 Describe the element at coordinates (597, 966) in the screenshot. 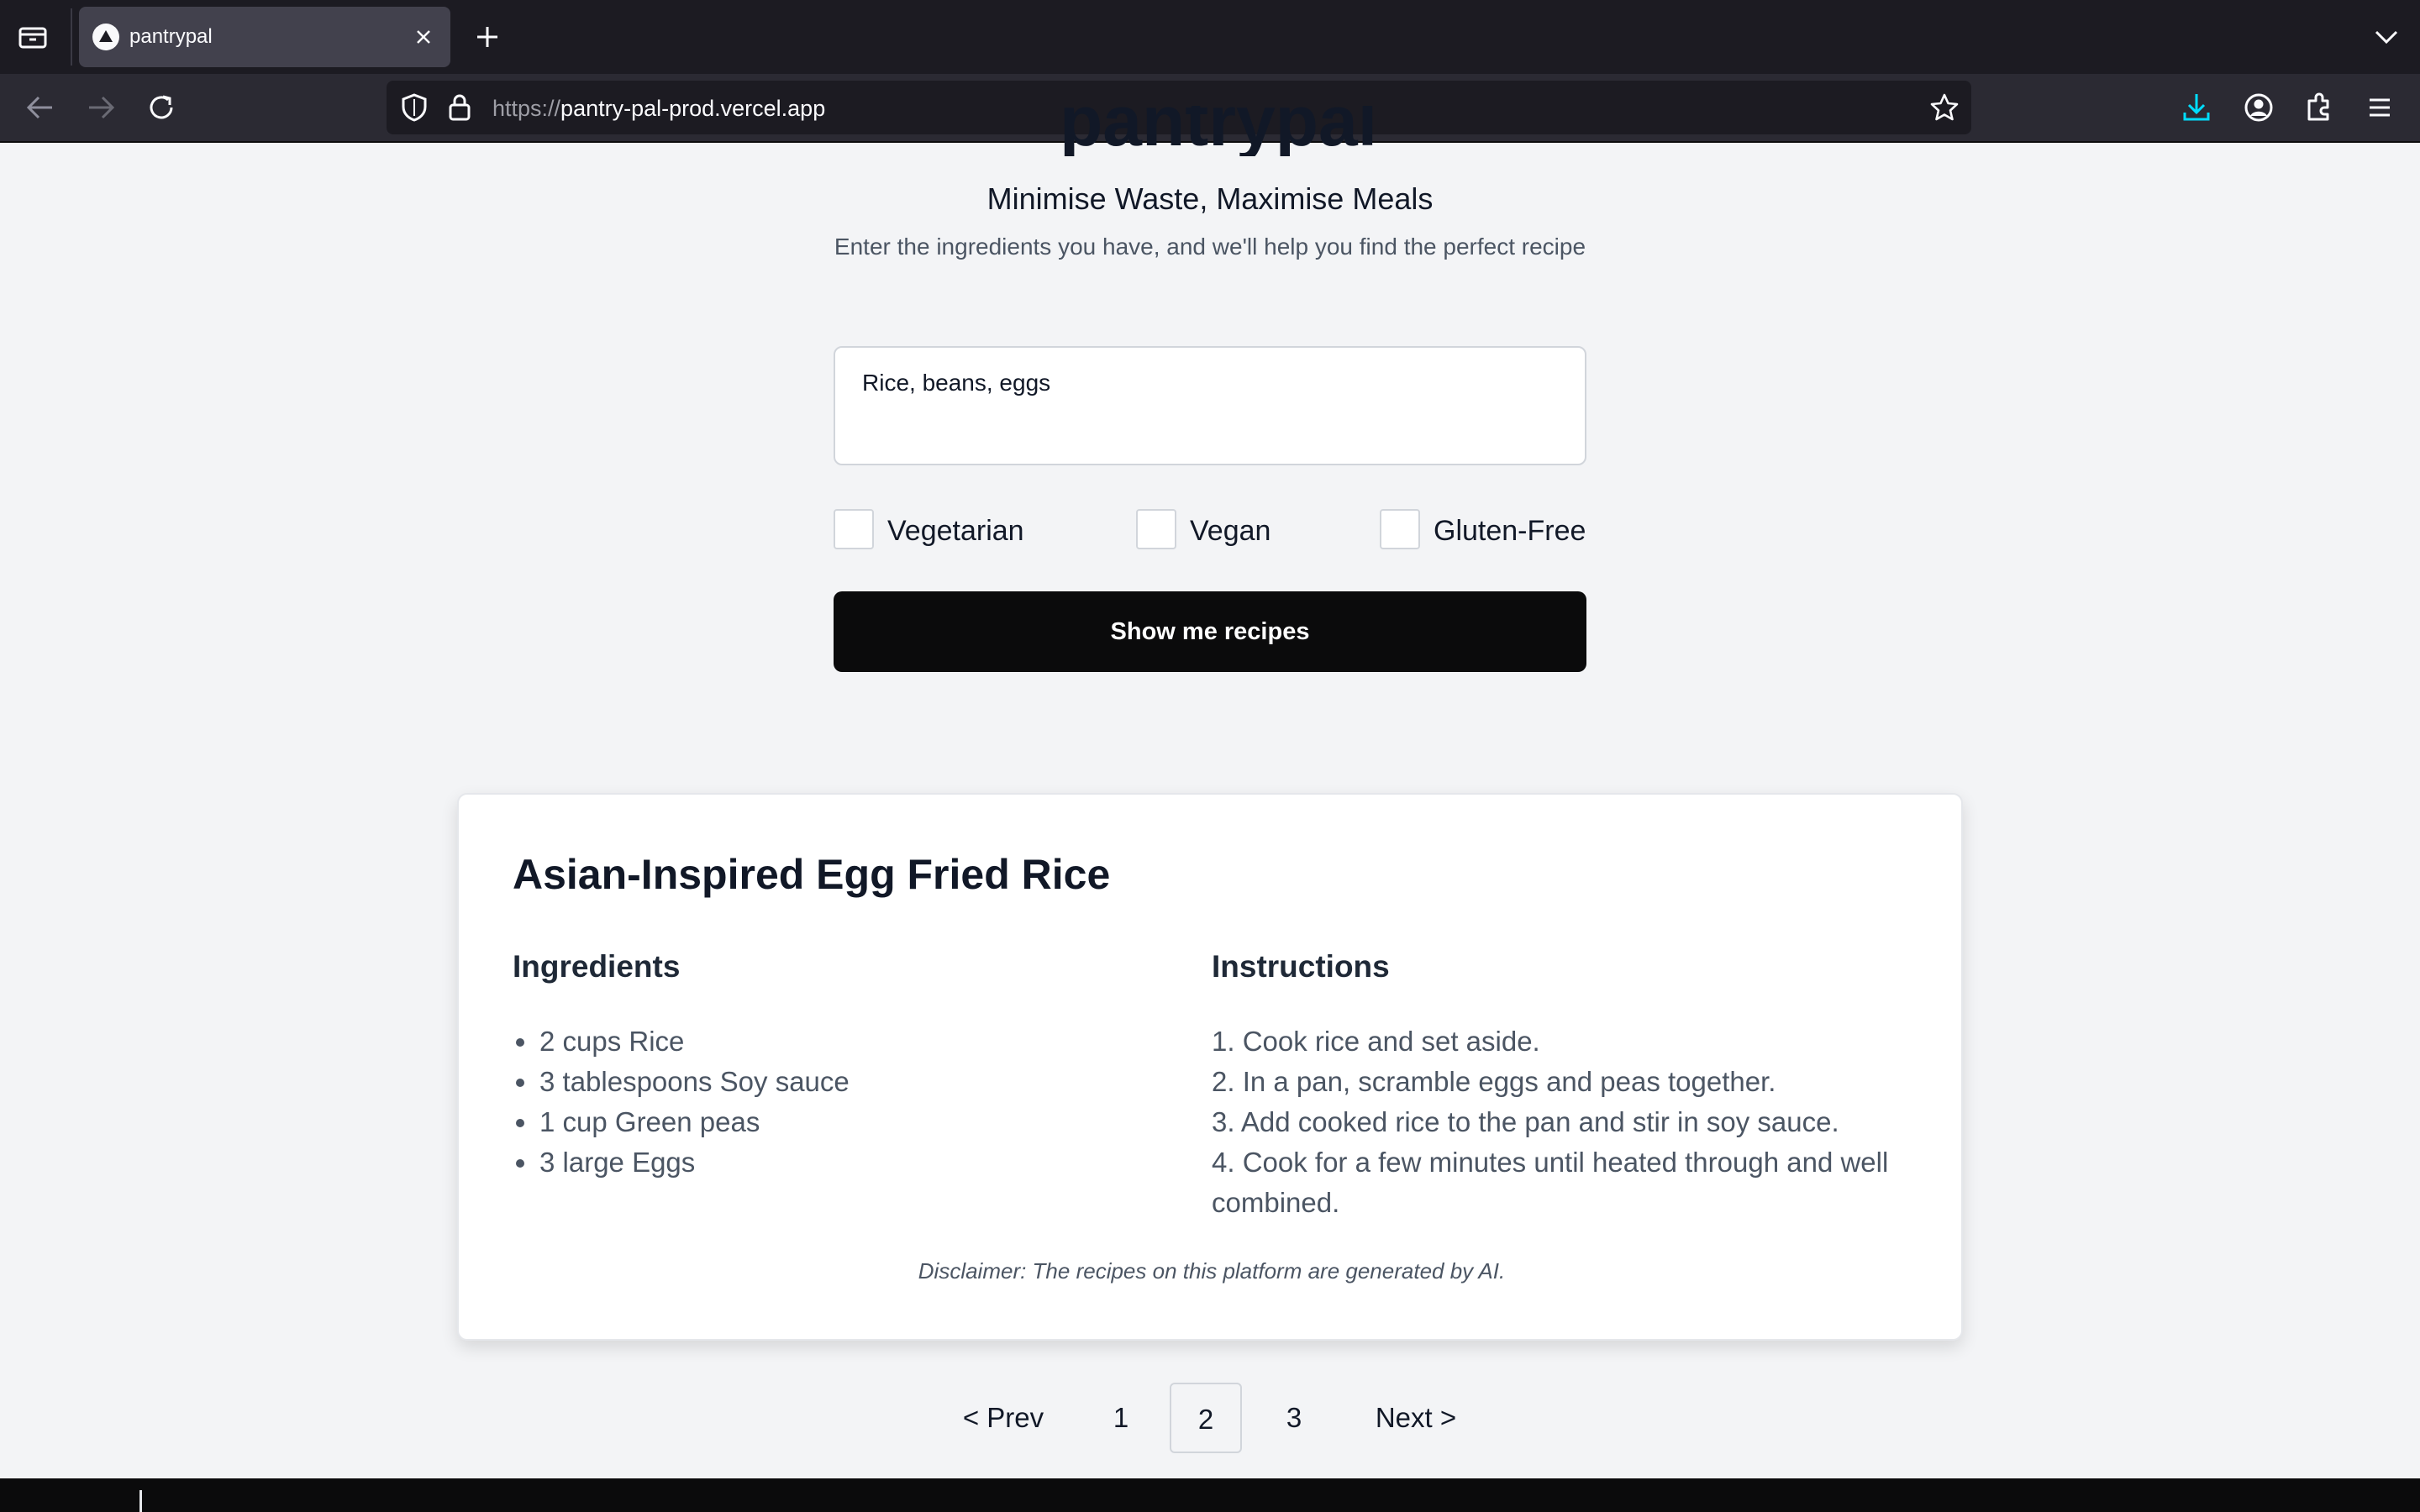

I see `ingredients-heading: Ingredients` at that location.